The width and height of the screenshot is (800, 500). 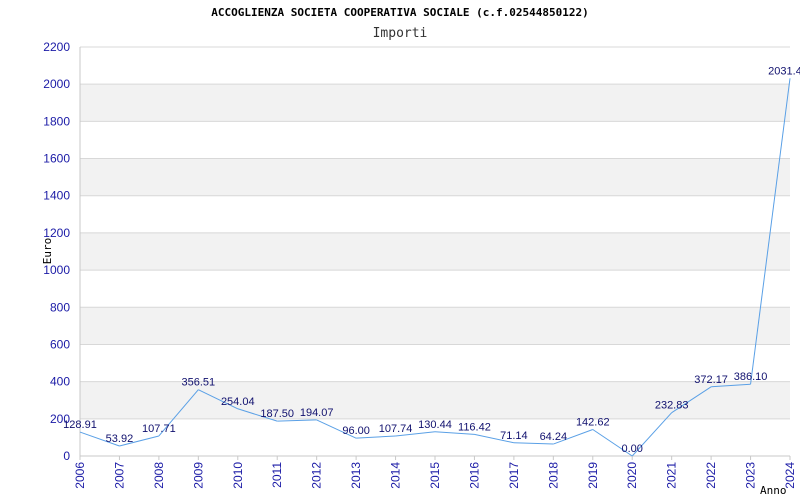 What do you see at coordinates (80, 475) in the screenshot?
I see `x-tick-label: 2006` at bounding box center [80, 475].